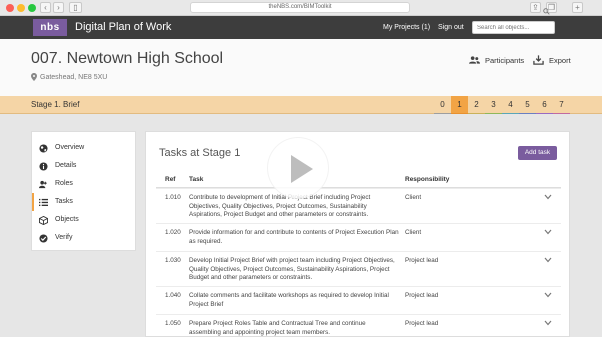 The width and height of the screenshot is (602, 337). What do you see at coordinates (427, 179) in the screenshot?
I see `column-header-responsibility: Responsibility` at bounding box center [427, 179].